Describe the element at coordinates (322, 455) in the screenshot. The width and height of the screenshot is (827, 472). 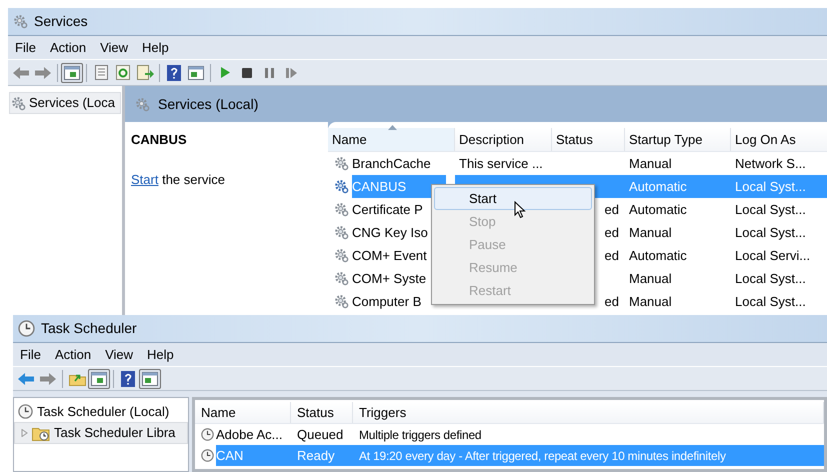
I see `table-cell: Ready` at that location.